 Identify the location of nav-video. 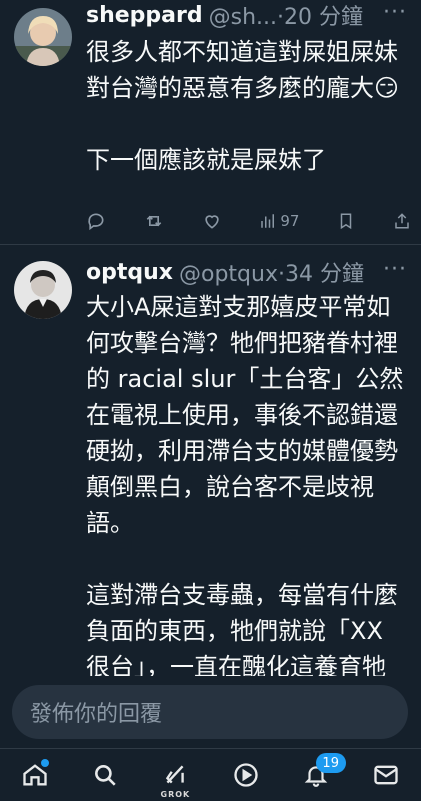
(246, 775).